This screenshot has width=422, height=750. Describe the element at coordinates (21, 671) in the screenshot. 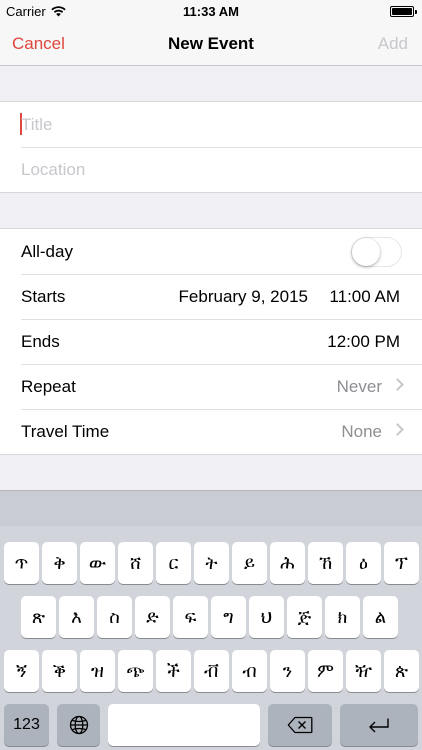

I see `key: ኝ` at that location.